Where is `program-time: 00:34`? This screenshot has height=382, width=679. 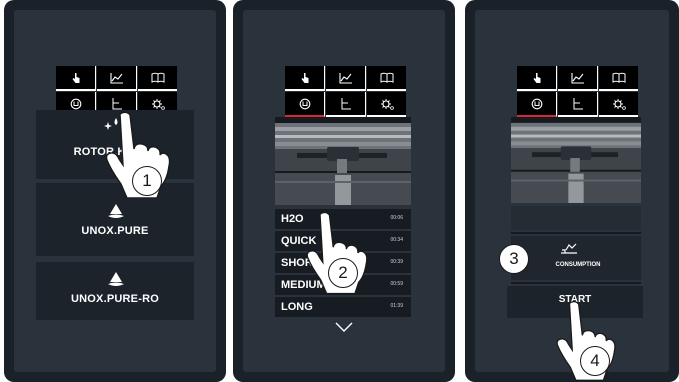
program-time: 00:34 is located at coordinates (396, 240).